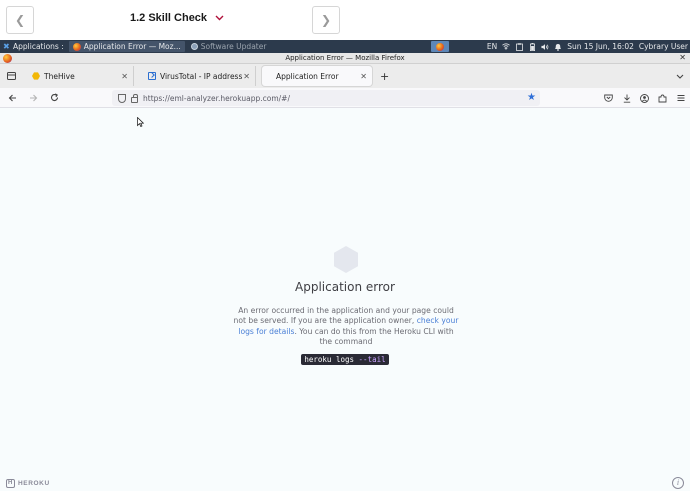  I want to click on bookmark-star-icon: ★, so click(531, 97).